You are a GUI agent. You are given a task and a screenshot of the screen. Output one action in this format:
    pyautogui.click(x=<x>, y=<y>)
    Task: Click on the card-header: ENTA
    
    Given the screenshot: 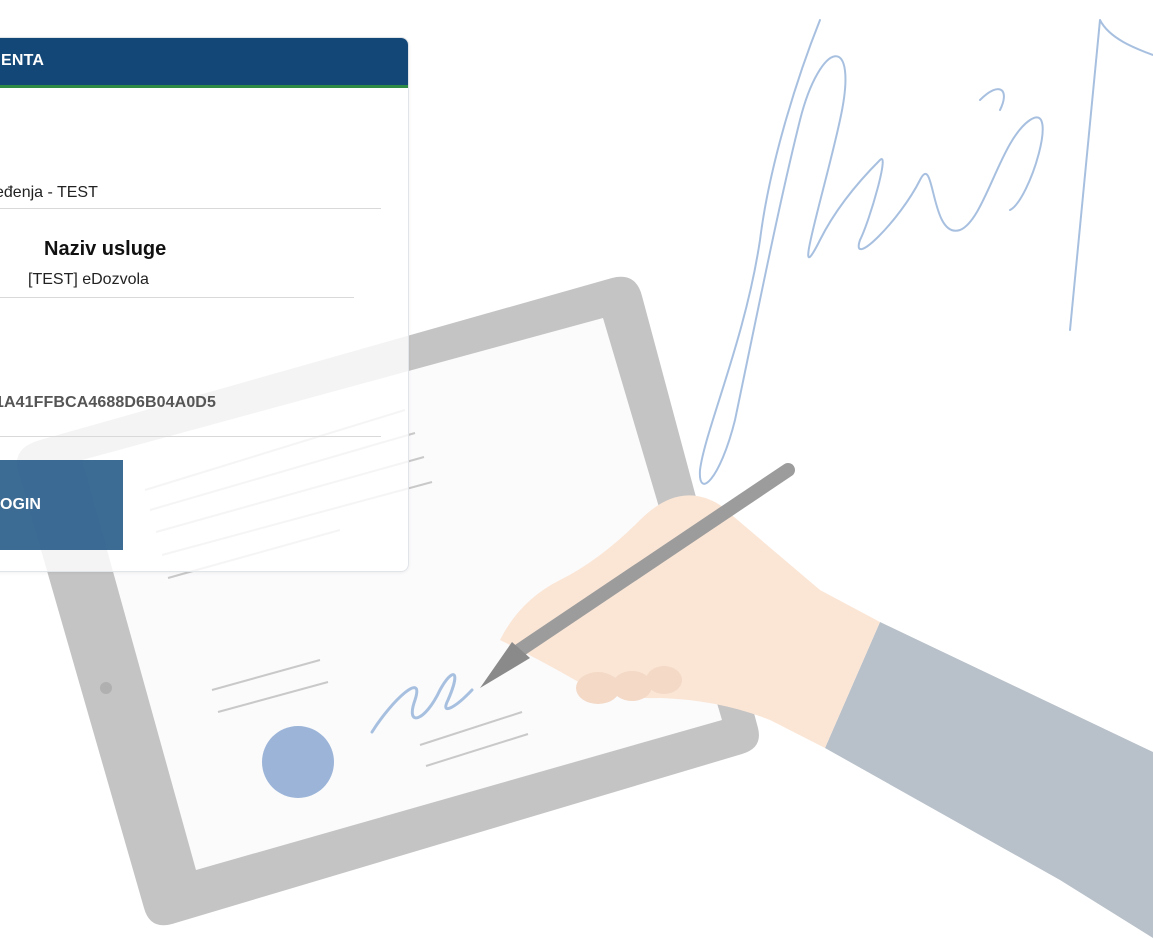 What is the action you would take?
    pyautogui.click(x=204, y=63)
    